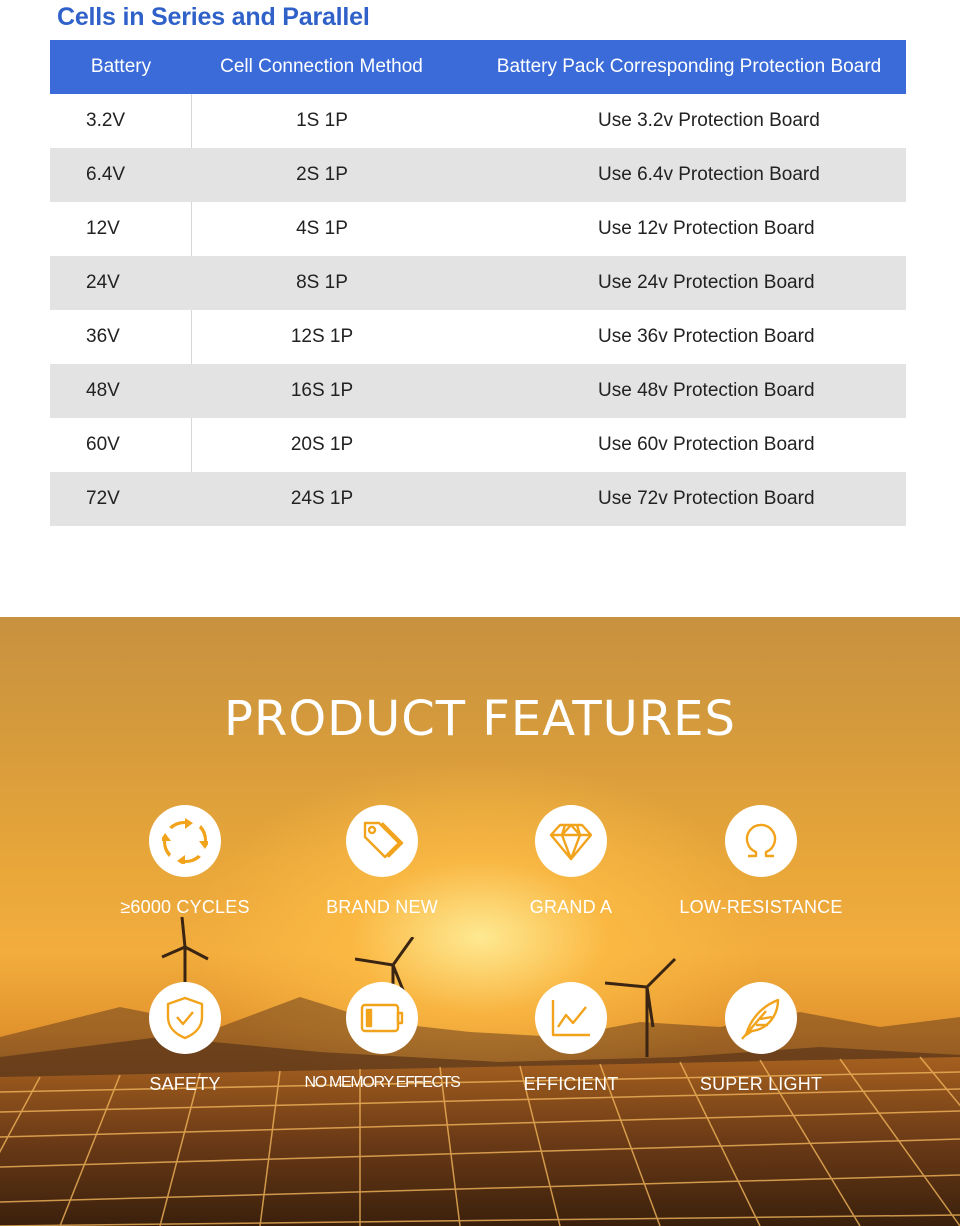  I want to click on cell-board-text: Use 24v Protection Board, so click(706, 282).